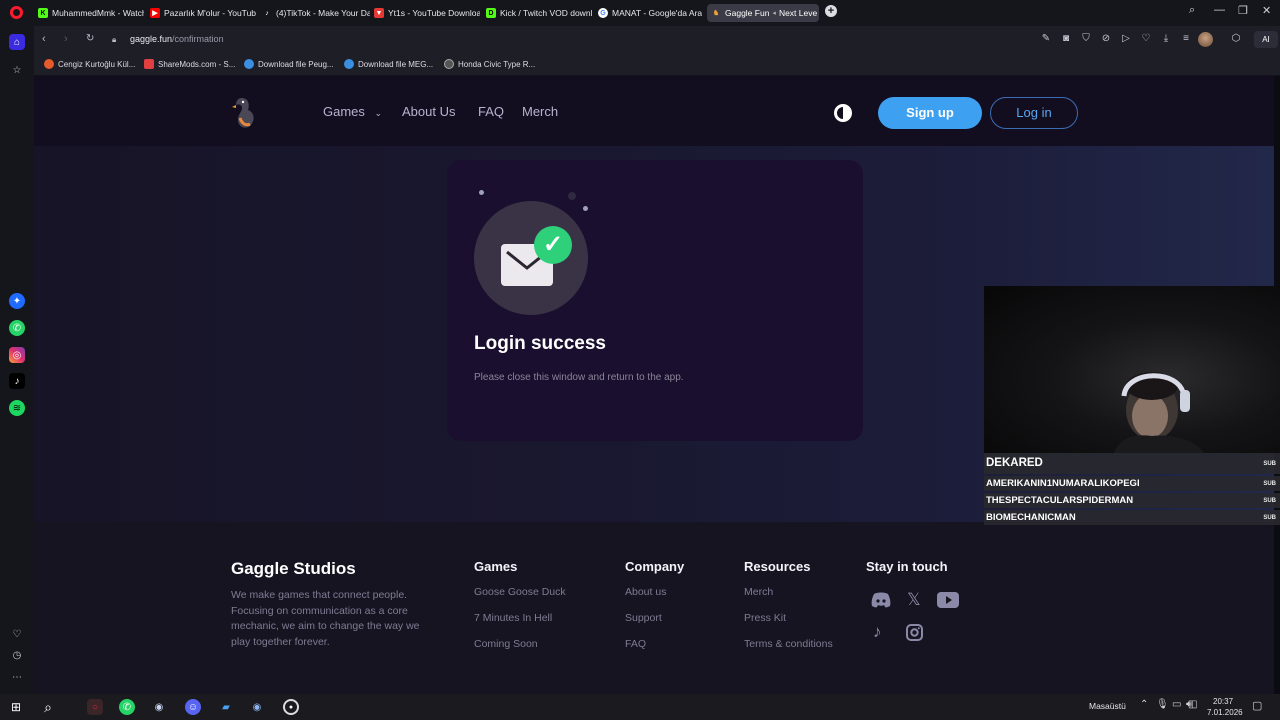  Describe the element at coordinates (1126, 39) in the screenshot. I see `play-icon: ▷` at that location.